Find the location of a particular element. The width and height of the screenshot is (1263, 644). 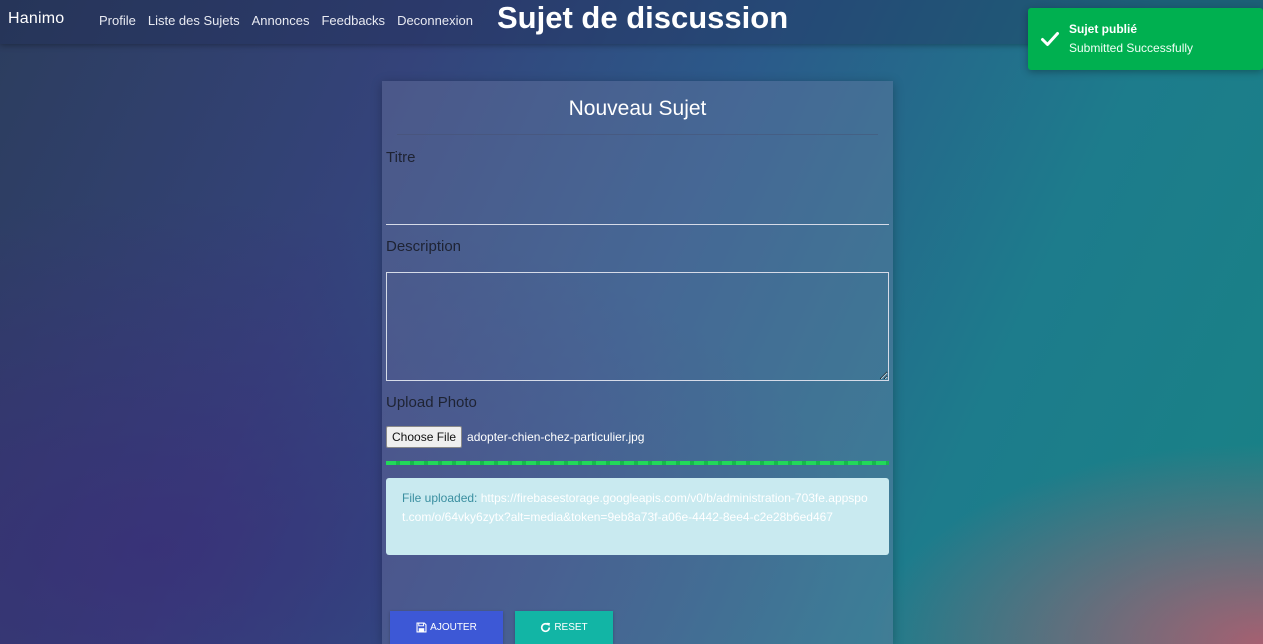

upload-photo-label: Upload Photo is located at coordinates (431, 402).